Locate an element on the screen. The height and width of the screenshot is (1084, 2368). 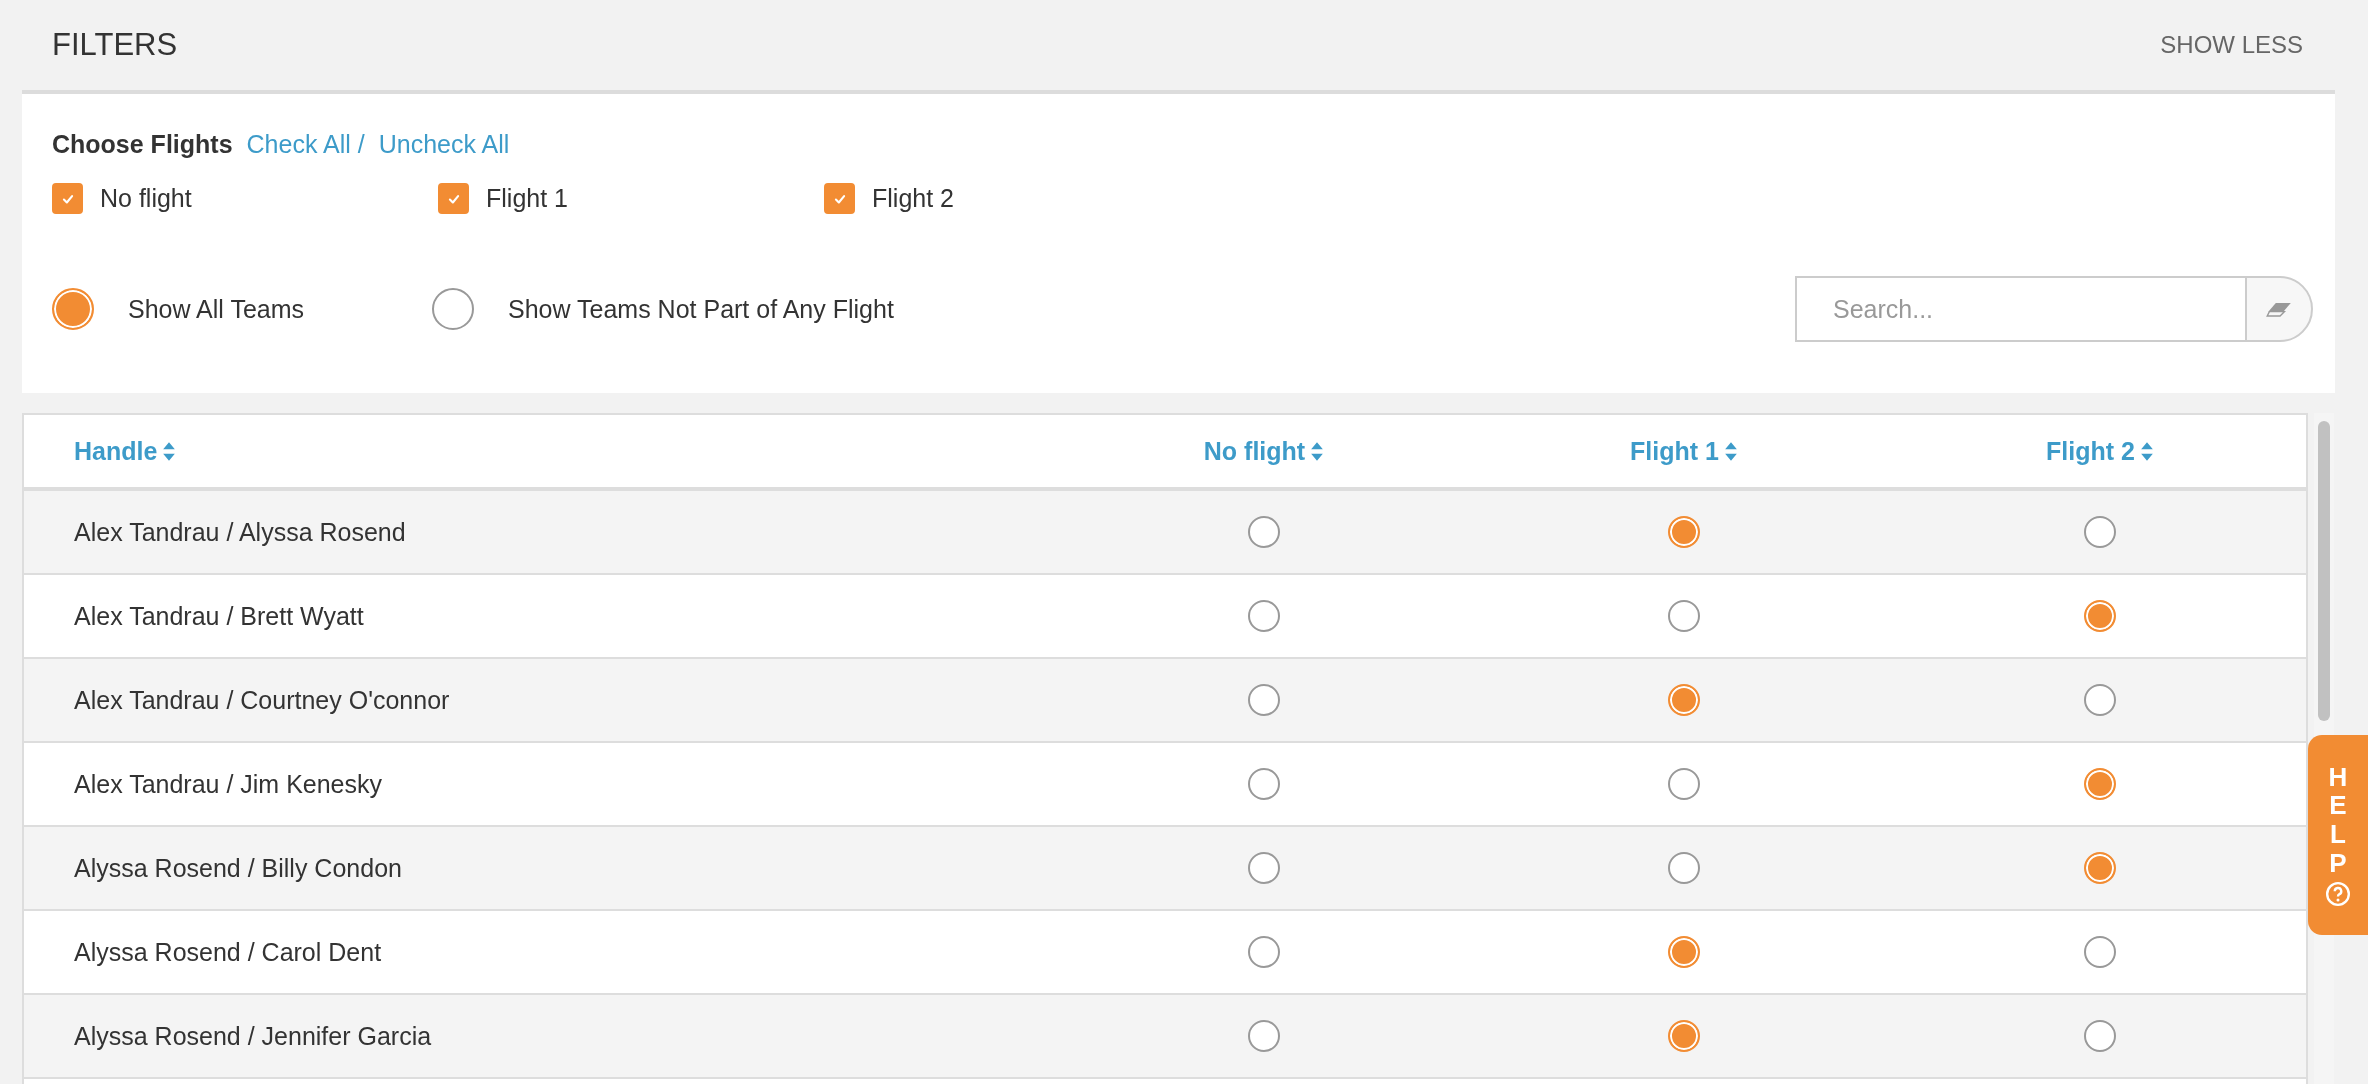
scrollbar-thumb is located at coordinates (2324, 571).